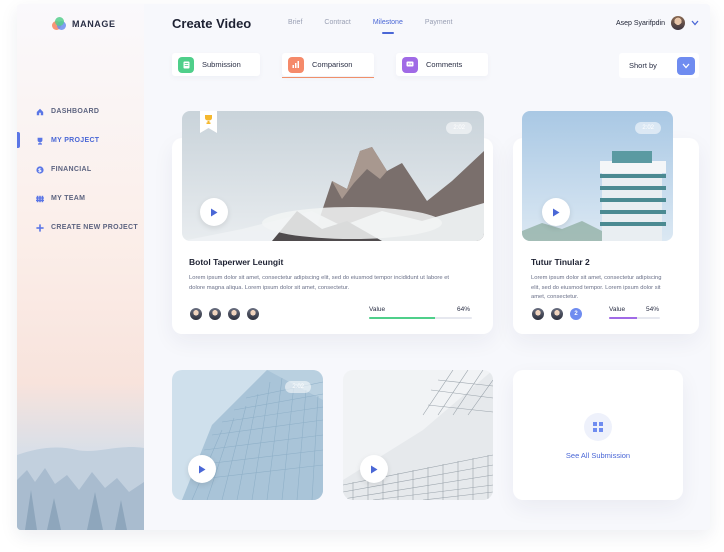 The image size is (724, 552). I want to click on app-name: MANAGE, so click(94, 24).